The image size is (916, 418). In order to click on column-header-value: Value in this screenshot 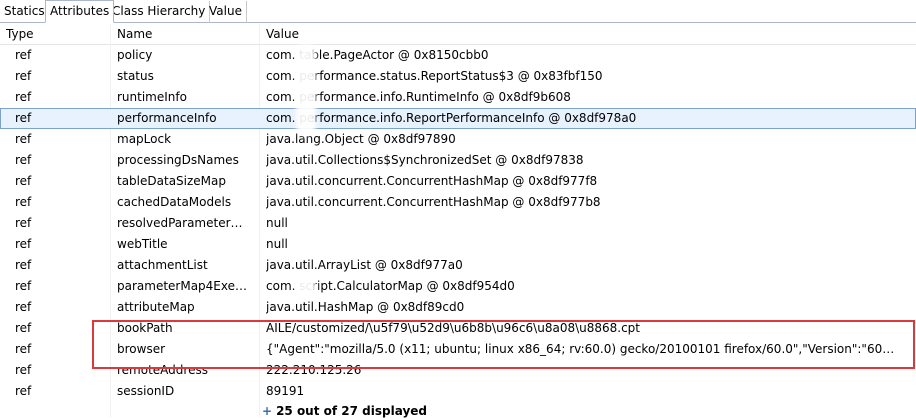, I will do `click(588, 34)`.